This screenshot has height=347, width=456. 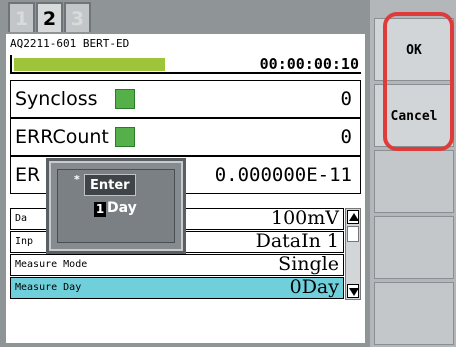 I want to click on param-label: Da, so click(x=21, y=218).